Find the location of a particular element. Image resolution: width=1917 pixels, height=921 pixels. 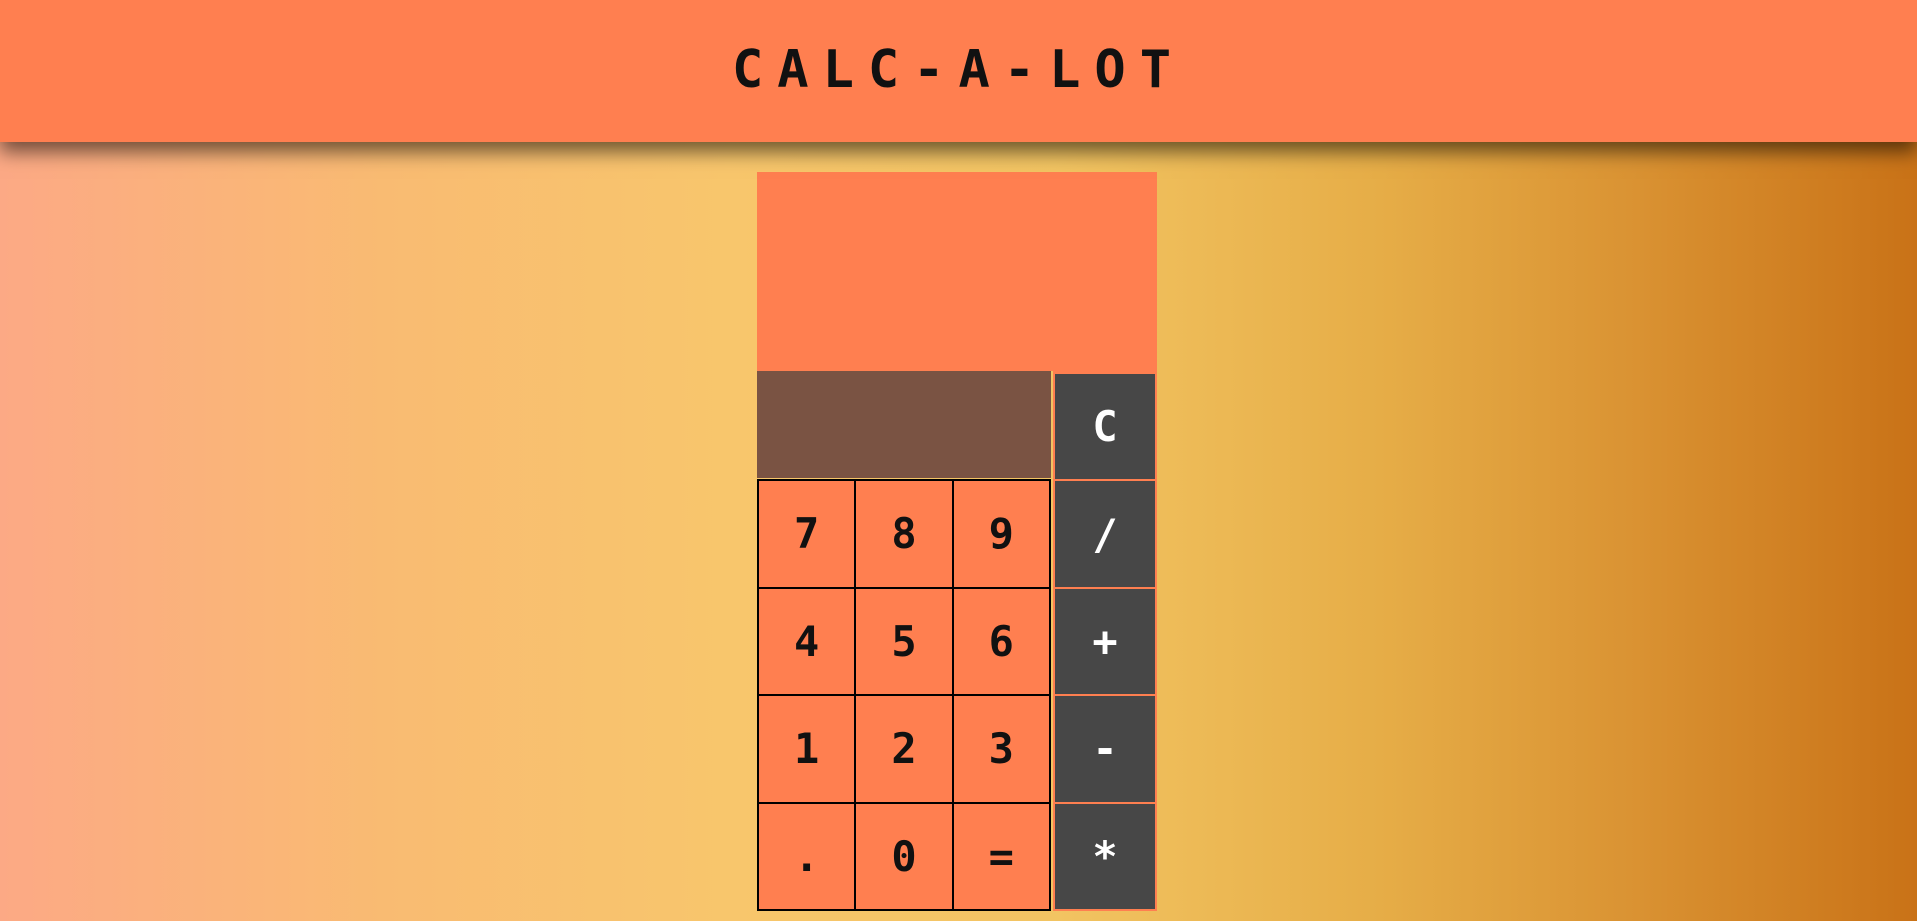

app-title: CALC-A-LOT is located at coordinates (958, 70).